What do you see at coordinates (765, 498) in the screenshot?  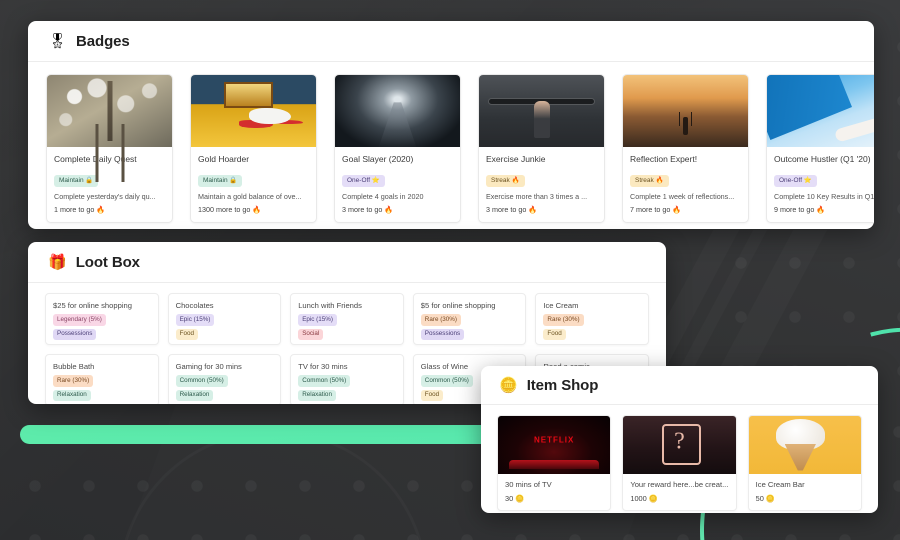 I see `shop-item-price: 50 🪙` at bounding box center [765, 498].